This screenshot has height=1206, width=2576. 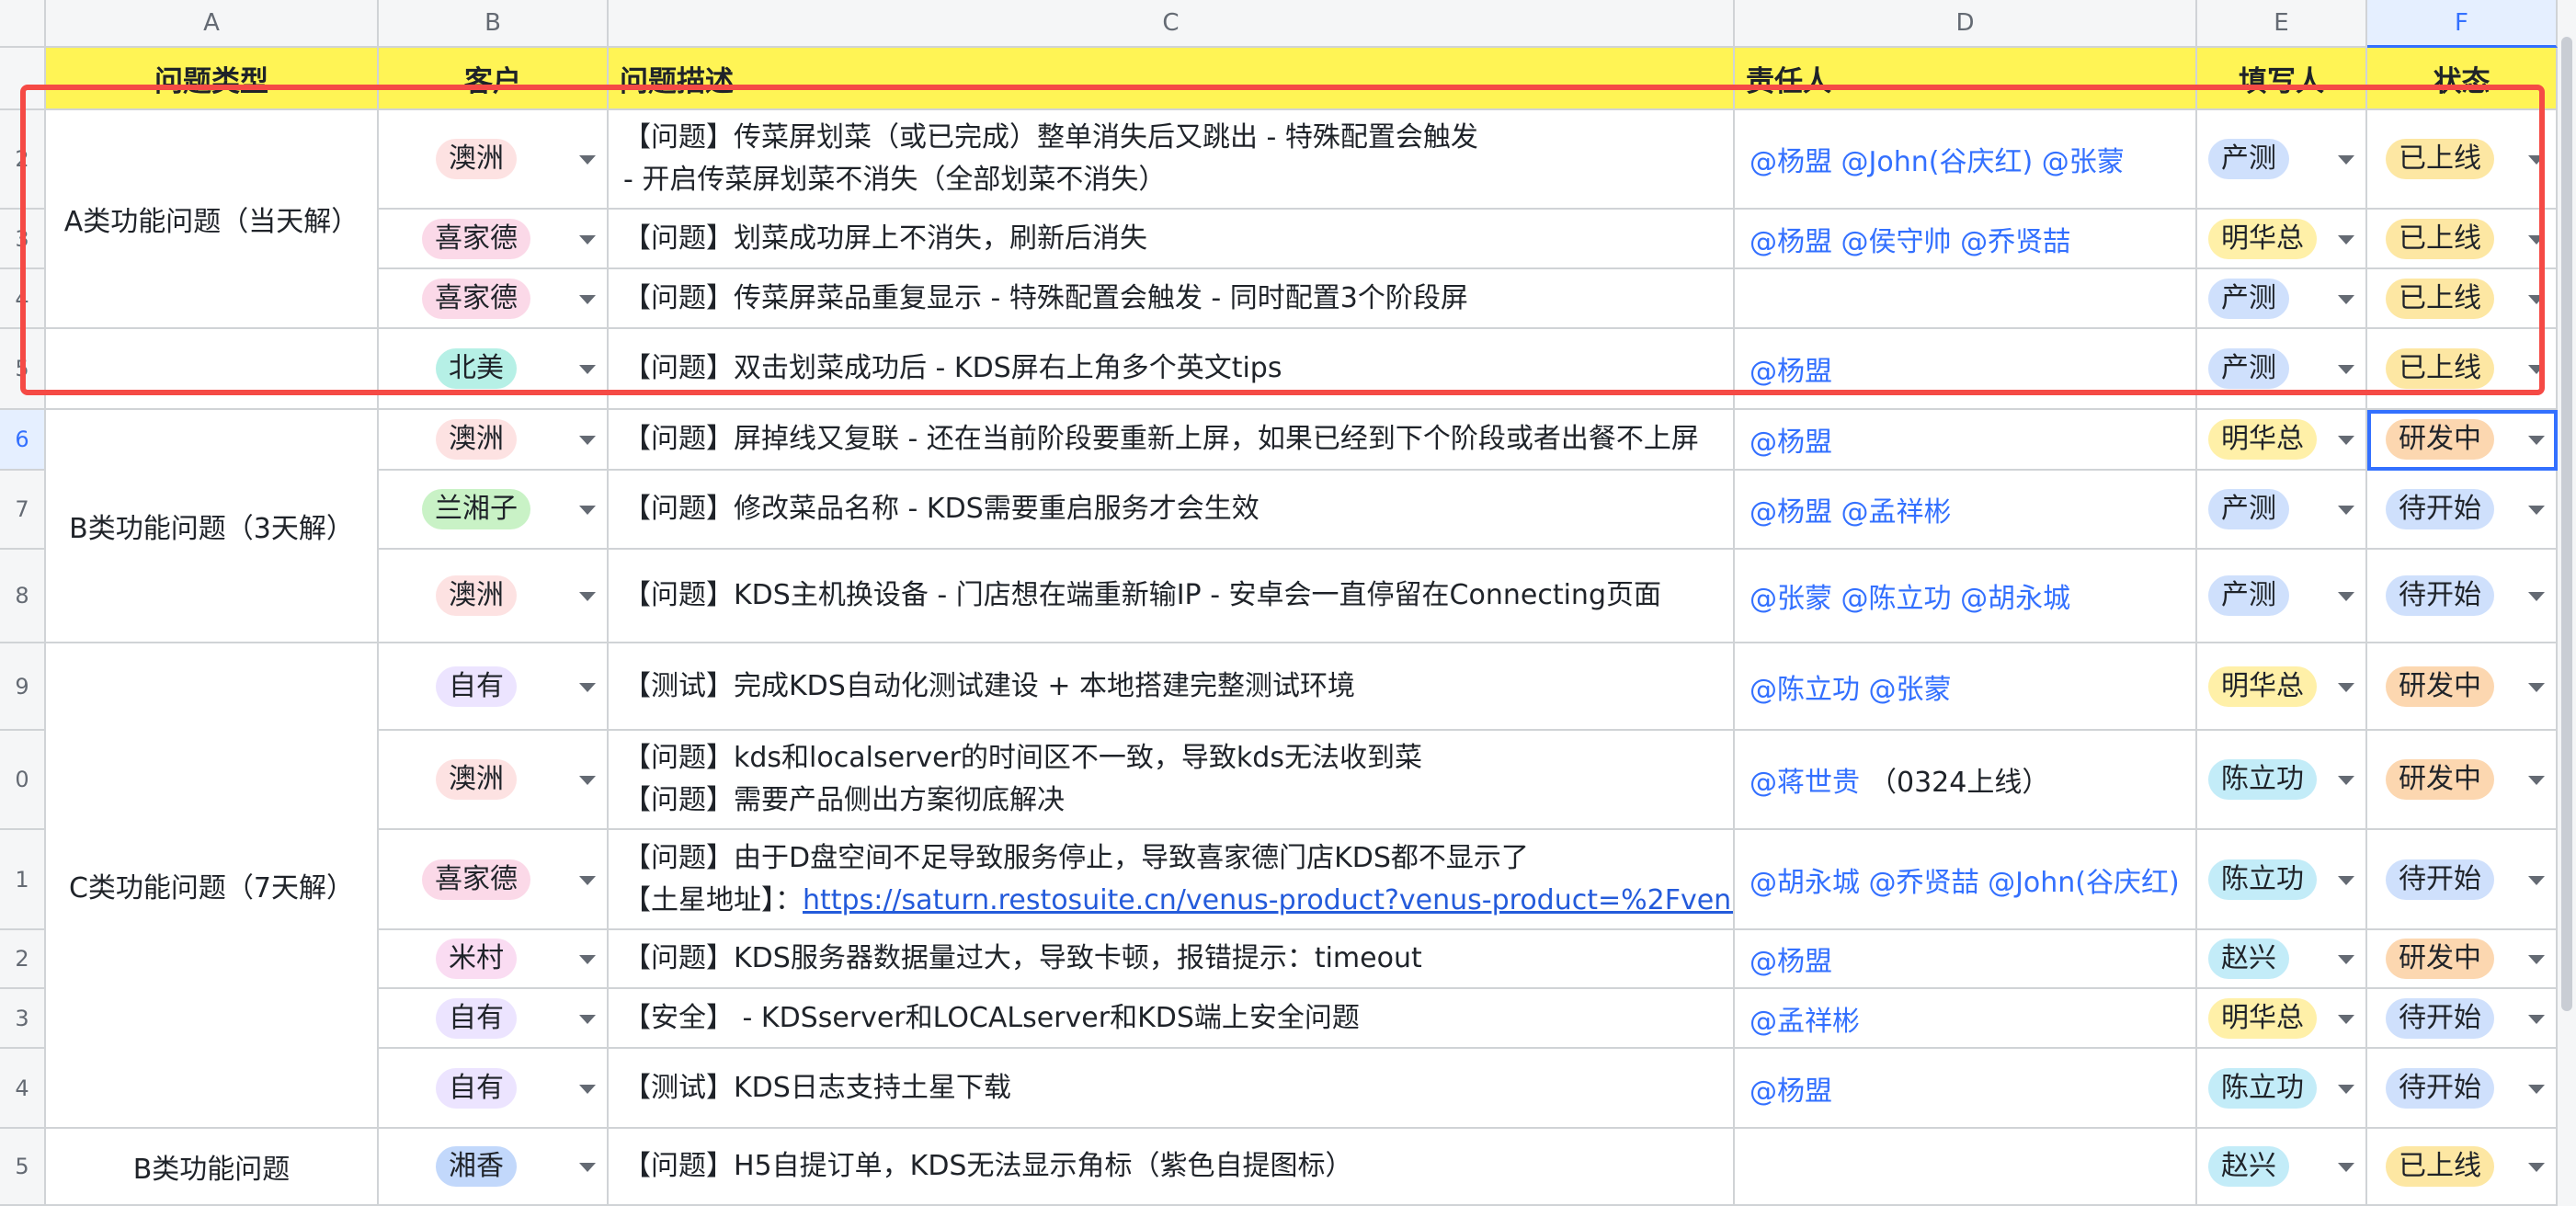 What do you see at coordinates (212, 79) in the screenshot?
I see `header-cell-a: 问题类型` at bounding box center [212, 79].